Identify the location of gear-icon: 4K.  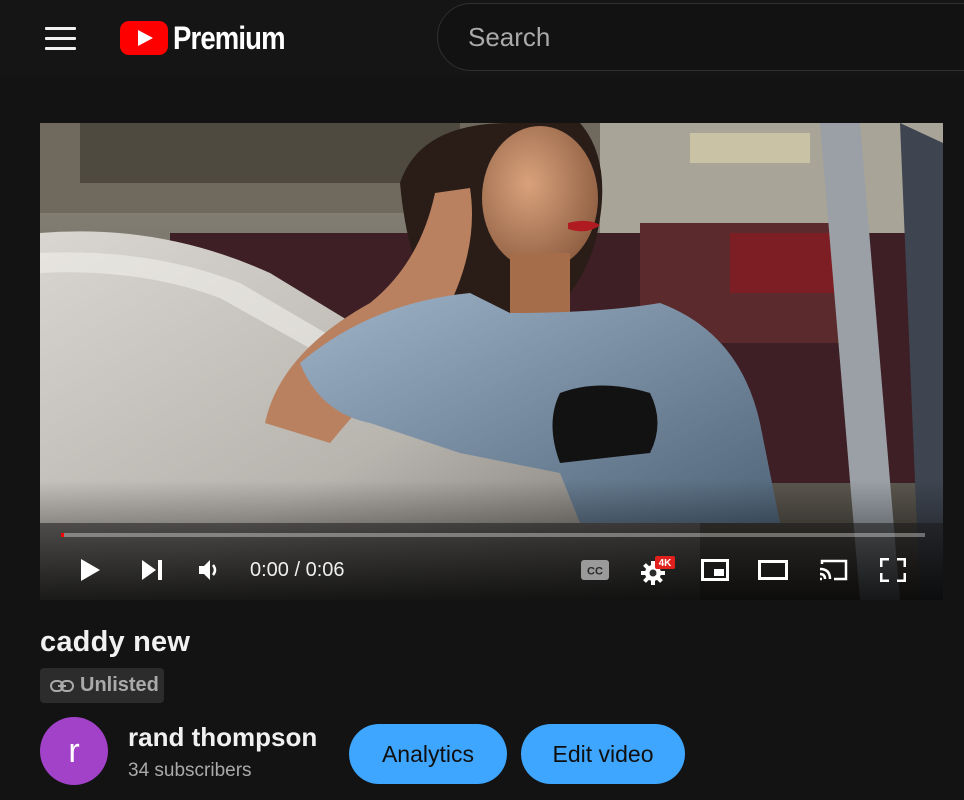
(658, 570).